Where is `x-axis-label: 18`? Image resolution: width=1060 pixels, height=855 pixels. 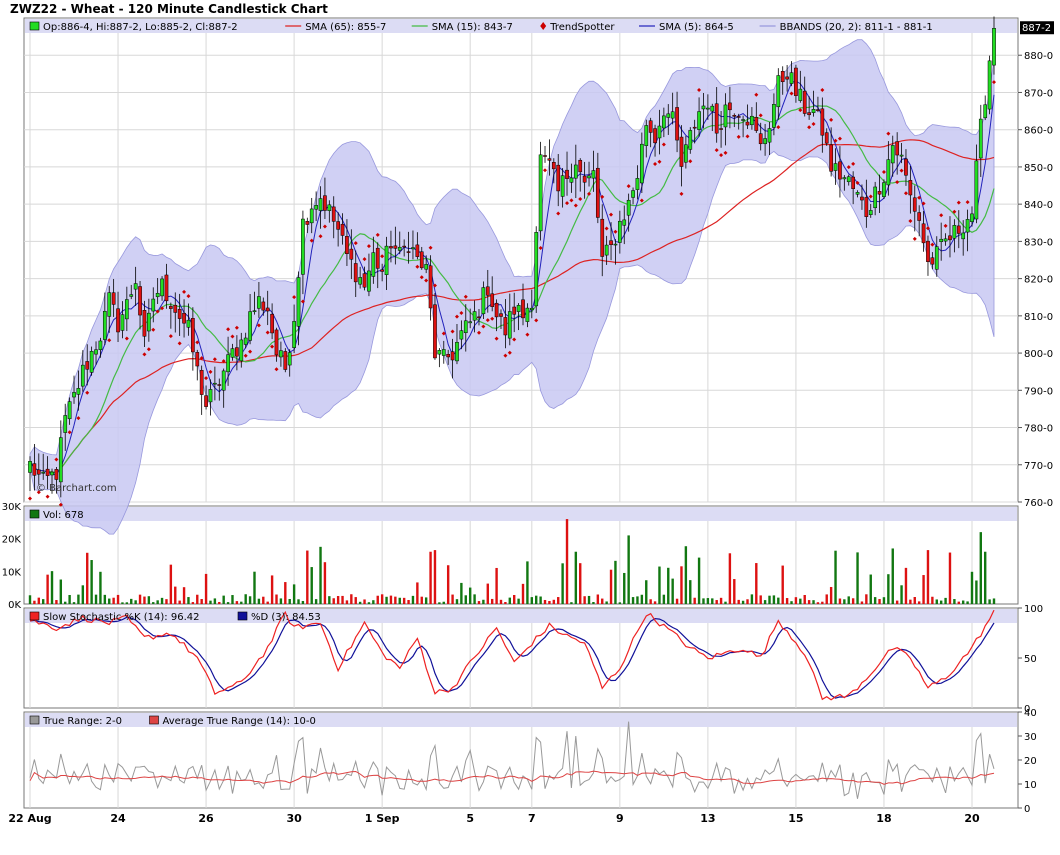 x-axis-label: 18 is located at coordinates (883, 818).